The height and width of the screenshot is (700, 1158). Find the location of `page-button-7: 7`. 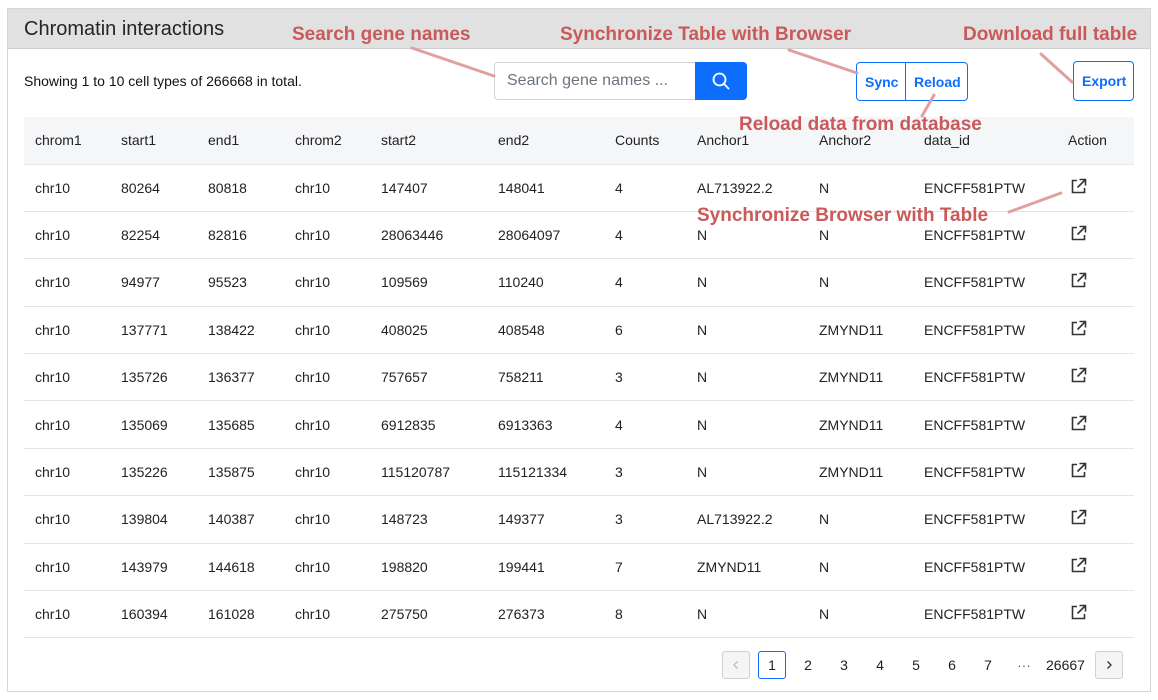

page-button-7: 7 is located at coordinates (988, 665).